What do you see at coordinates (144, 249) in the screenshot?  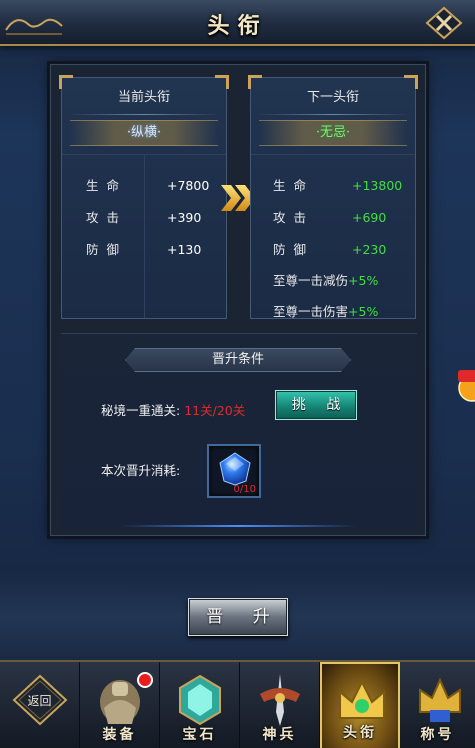 I see `current-stat-defense: 防 御 +130` at bounding box center [144, 249].